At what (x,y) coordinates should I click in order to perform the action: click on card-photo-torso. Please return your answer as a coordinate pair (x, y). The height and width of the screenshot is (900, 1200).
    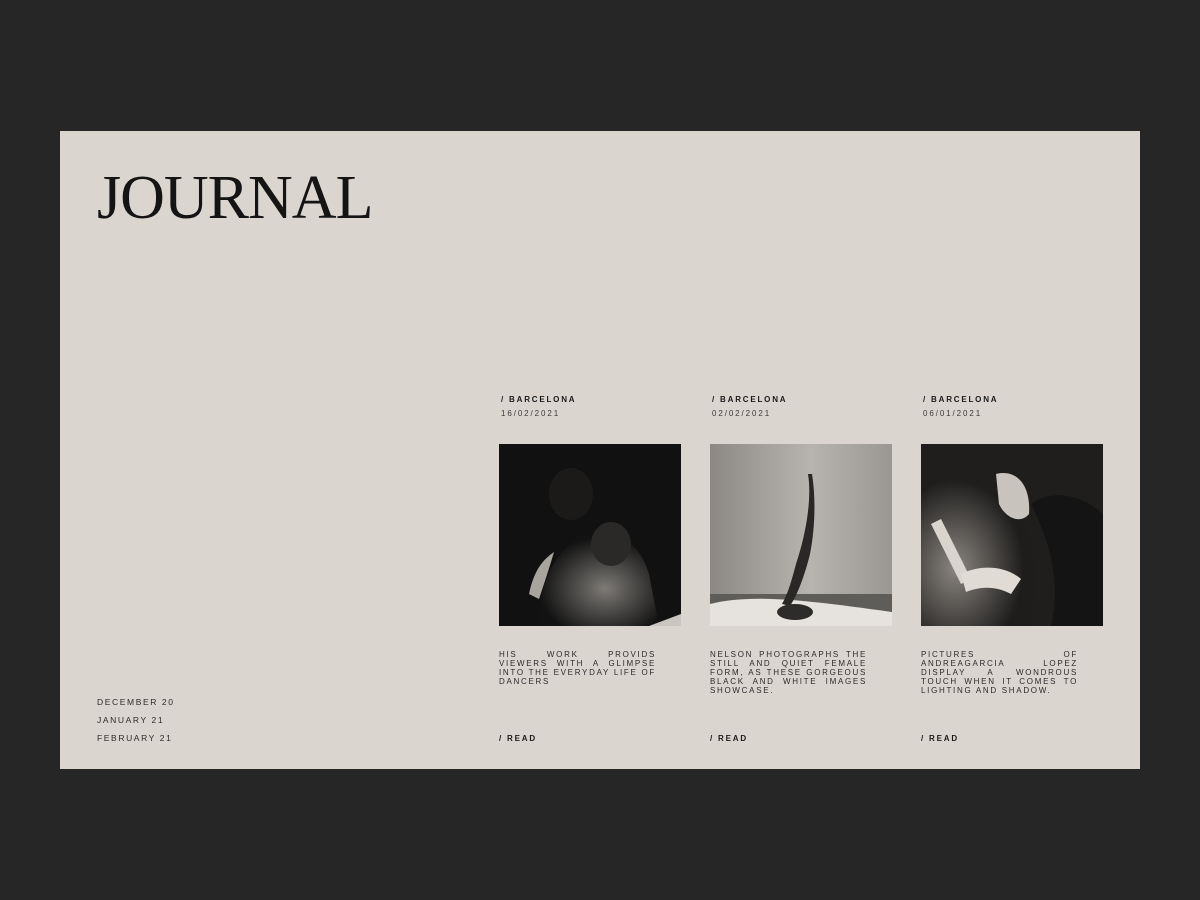
    Looking at the image, I should click on (1012, 535).